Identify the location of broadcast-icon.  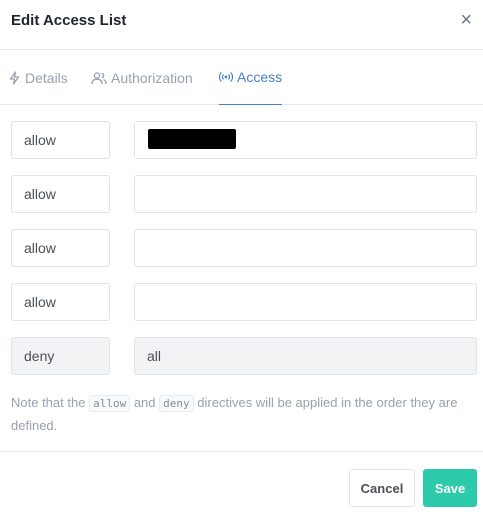
(226, 77).